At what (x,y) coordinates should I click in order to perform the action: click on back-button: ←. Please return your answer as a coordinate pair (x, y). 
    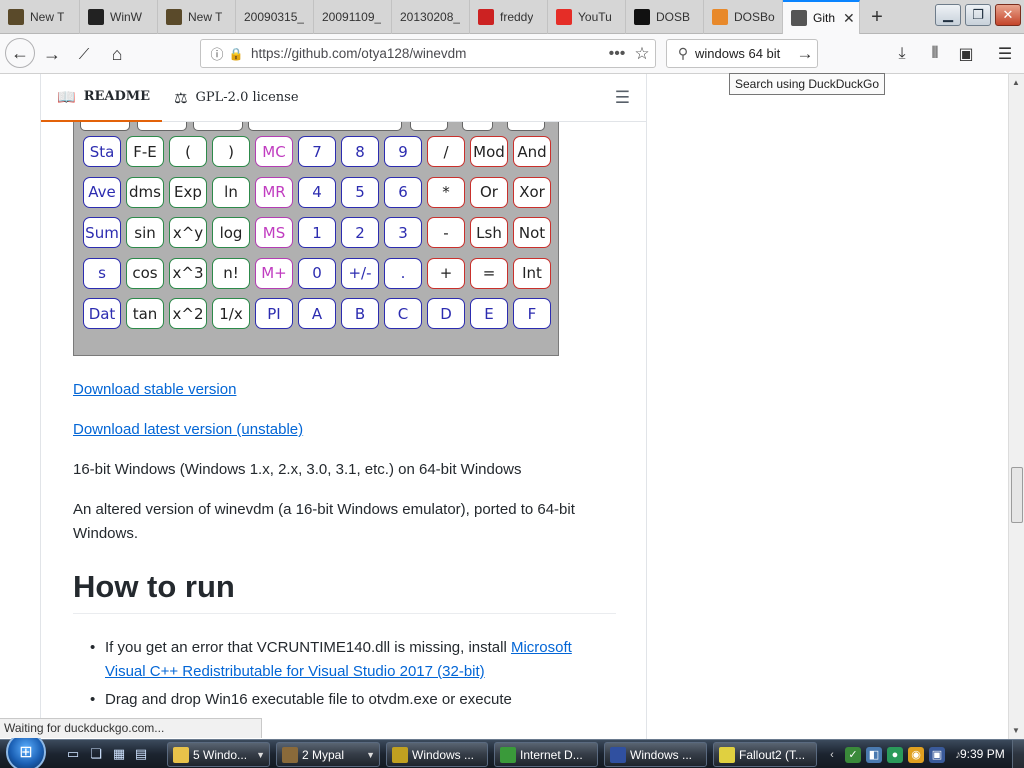
    Looking at the image, I should click on (20, 53).